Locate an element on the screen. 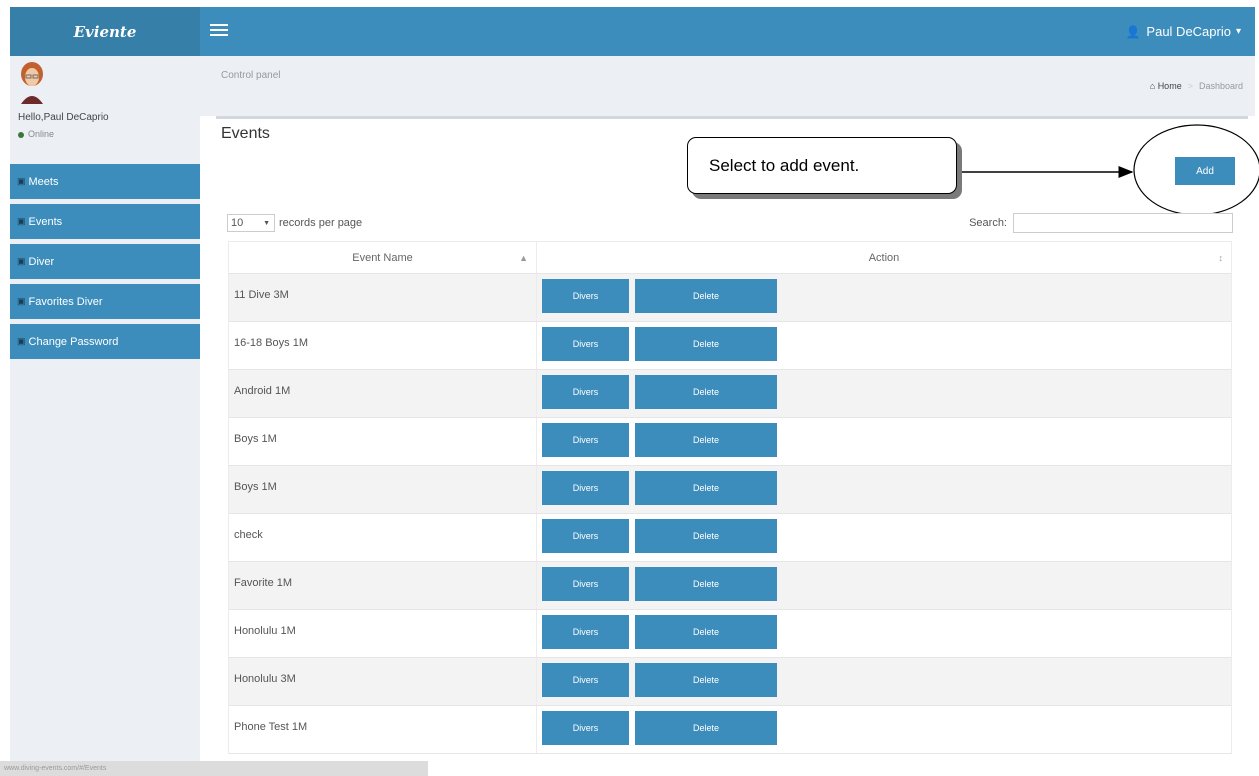 The image size is (1259, 776). sidebar-item-label: Events is located at coordinates (45, 221).